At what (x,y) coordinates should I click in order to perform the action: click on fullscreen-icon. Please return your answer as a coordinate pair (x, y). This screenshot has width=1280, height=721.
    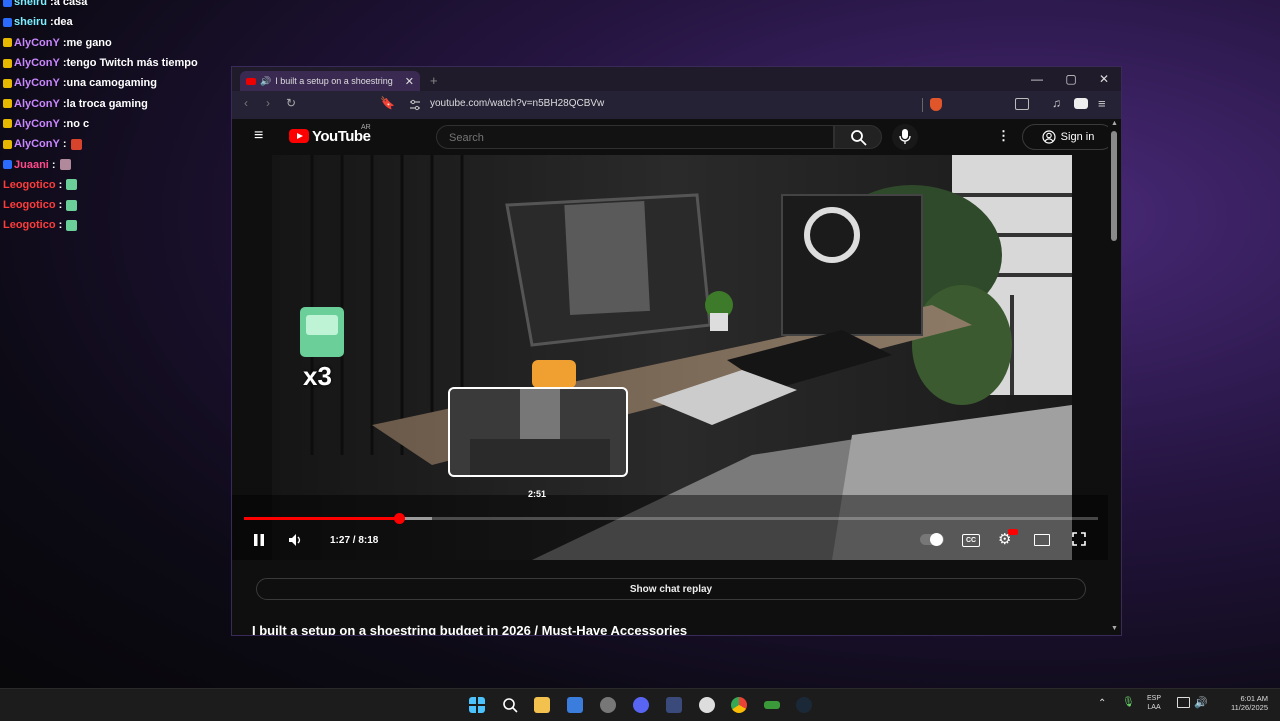
    Looking at the image, I should click on (1079, 539).